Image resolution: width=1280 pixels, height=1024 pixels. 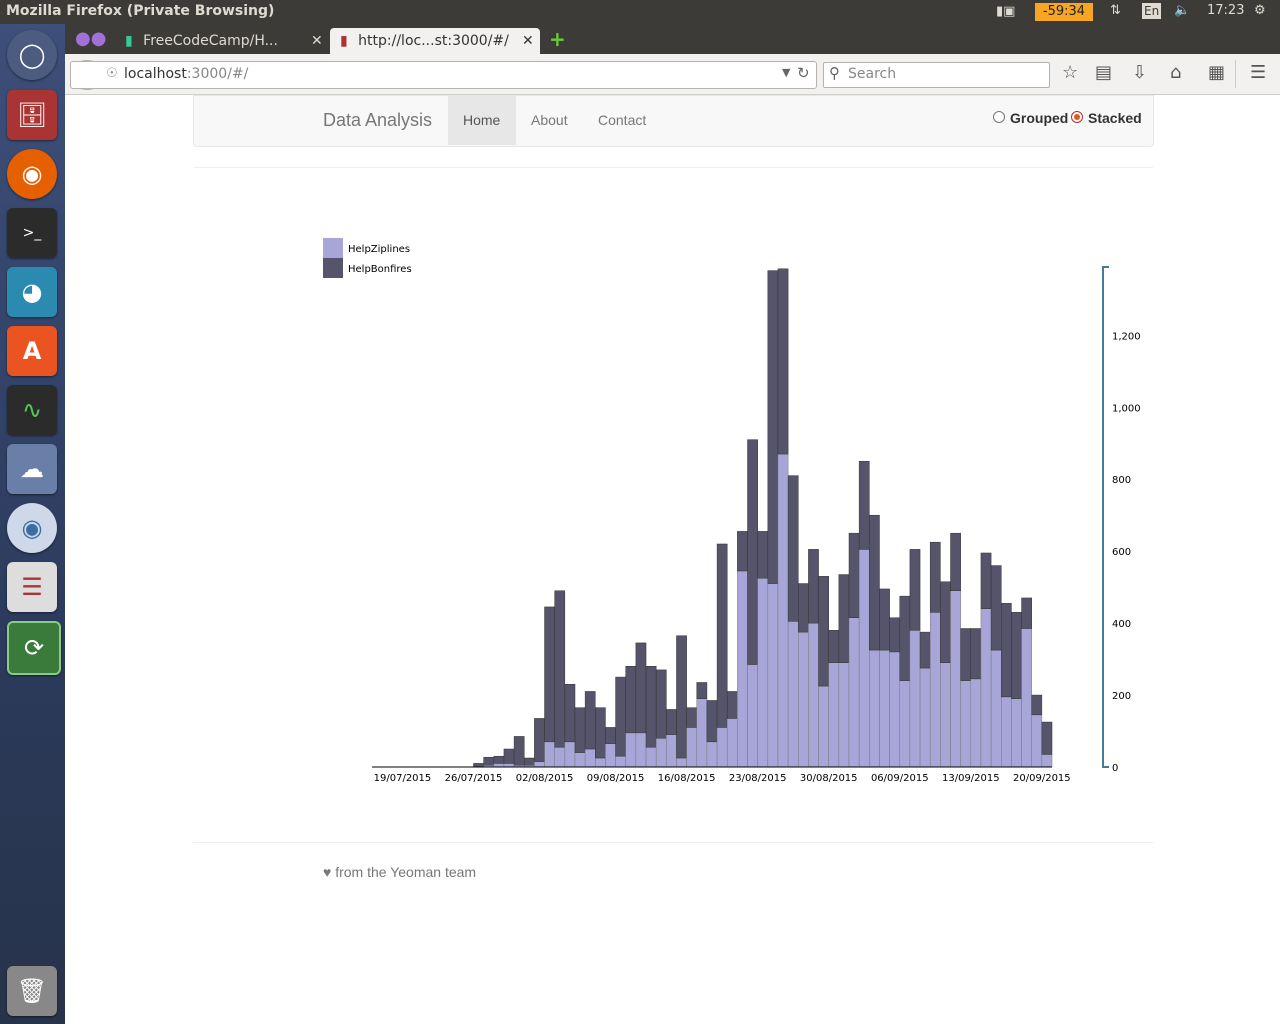 I want to click on heart-icon: ♥, so click(x=327, y=872).